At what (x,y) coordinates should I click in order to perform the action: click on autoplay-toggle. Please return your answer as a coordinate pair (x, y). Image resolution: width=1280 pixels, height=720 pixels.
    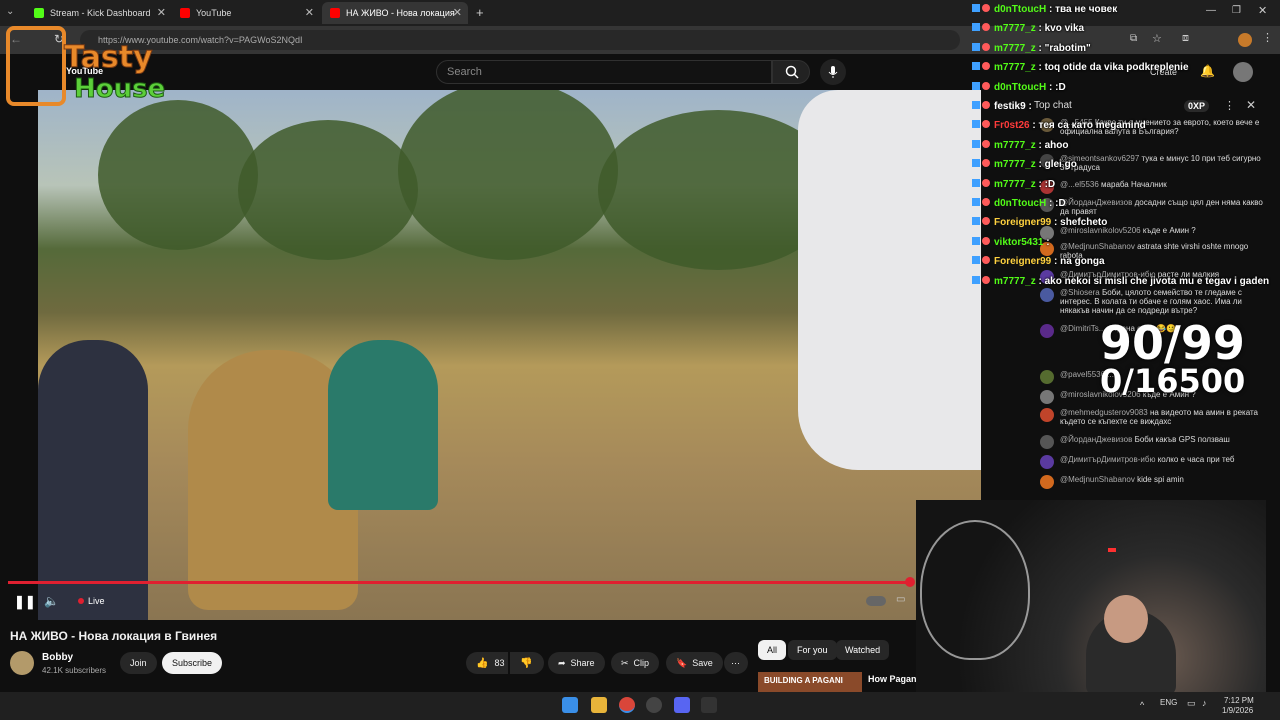
    Looking at the image, I should click on (876, 601).